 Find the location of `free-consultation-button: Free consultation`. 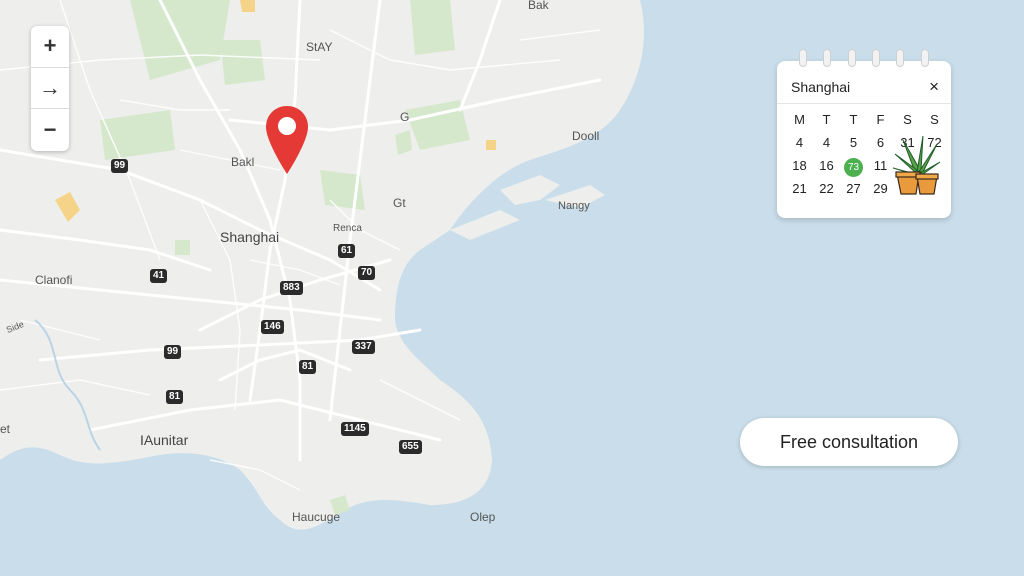

free-consultation-button: Free consultation is located at coordinates (849, 442).